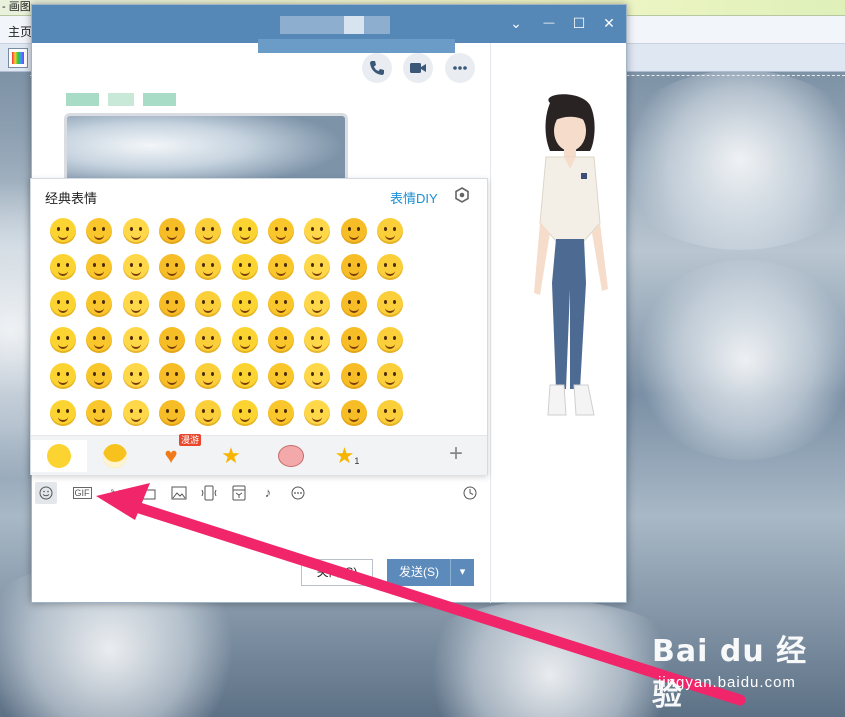 The width and height of the screenshot is (845, 717). Describe the element at coordinates (298, 493) in the screenshot. I see `more-tools-icon` at that location.